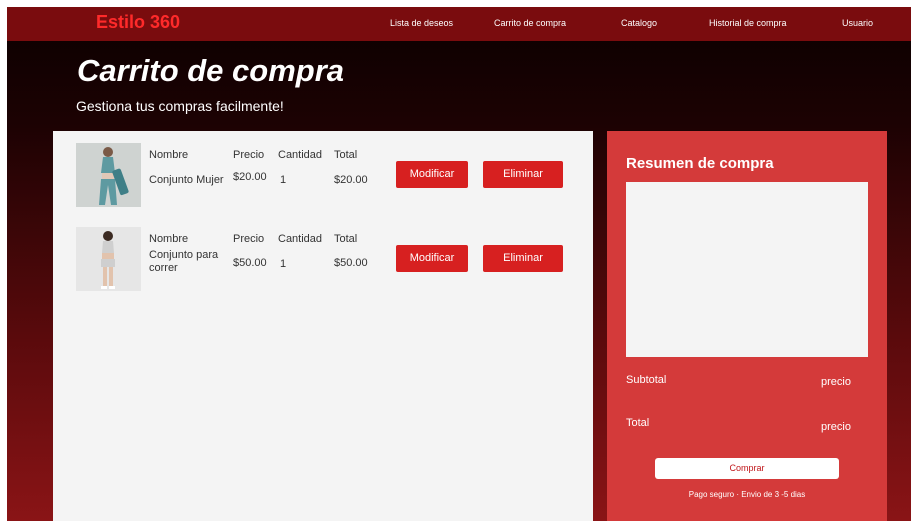  I want to click on nav-link-user: Usuario, so click(857, 23).